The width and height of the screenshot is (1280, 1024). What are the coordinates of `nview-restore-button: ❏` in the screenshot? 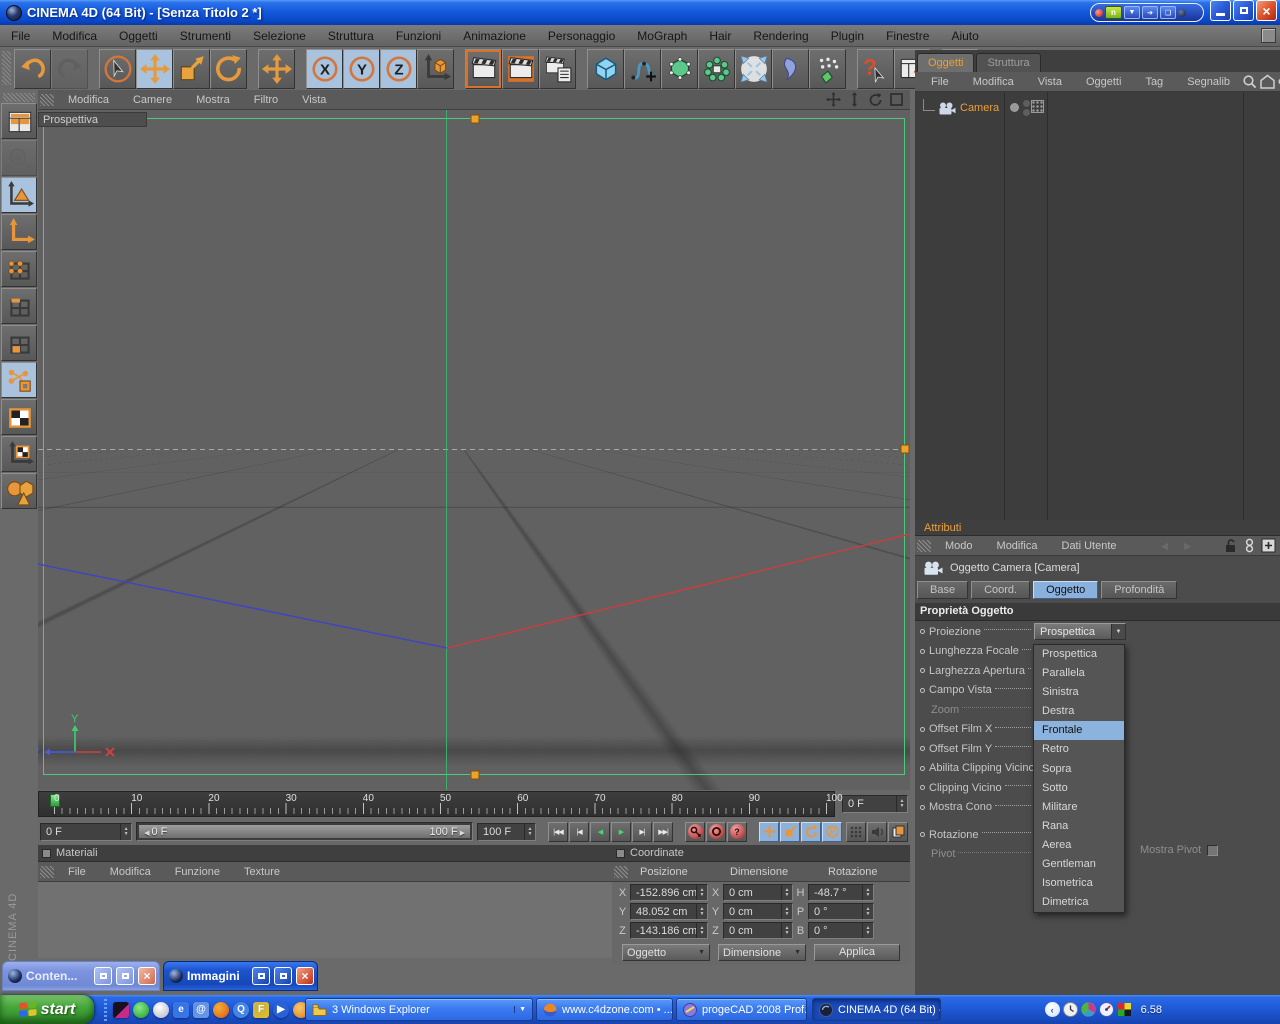 It's located at (1168, 12).